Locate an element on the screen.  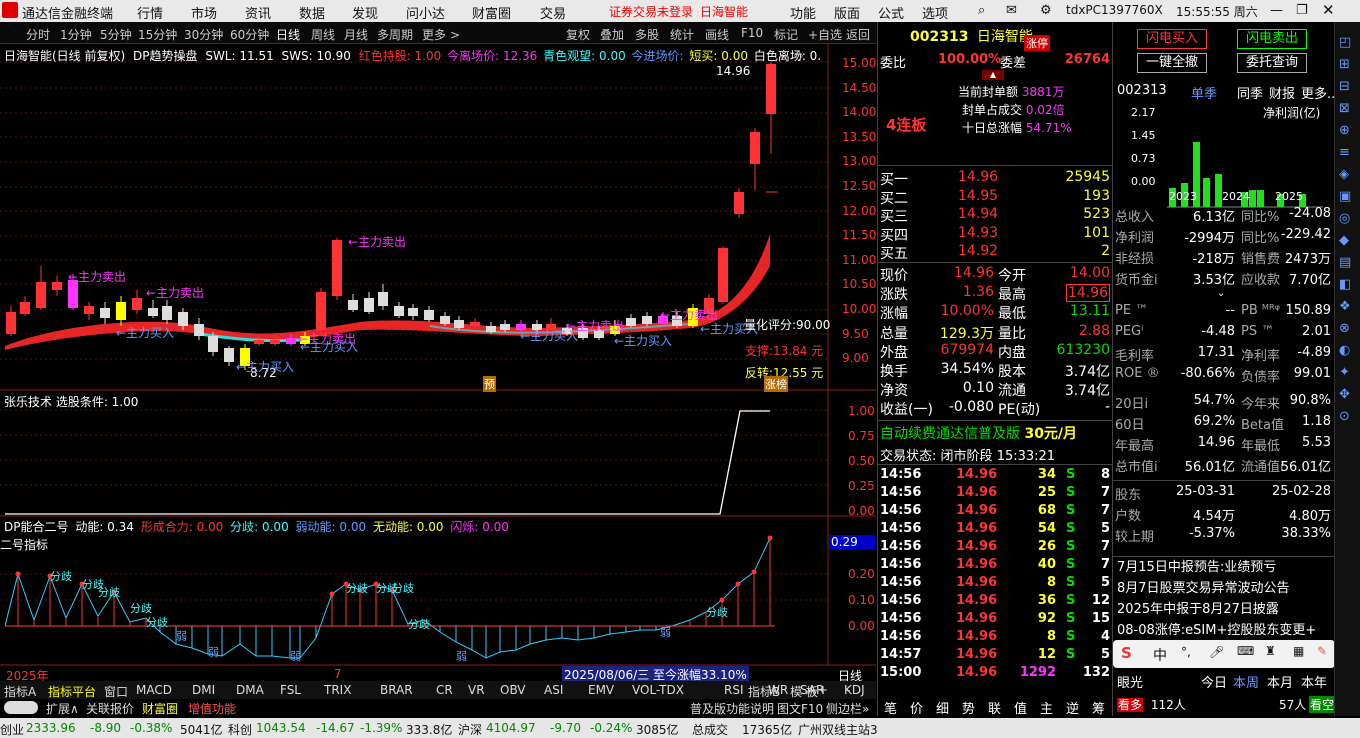
eye-tab-week: 本周 is located at coordinates (1246, 681).